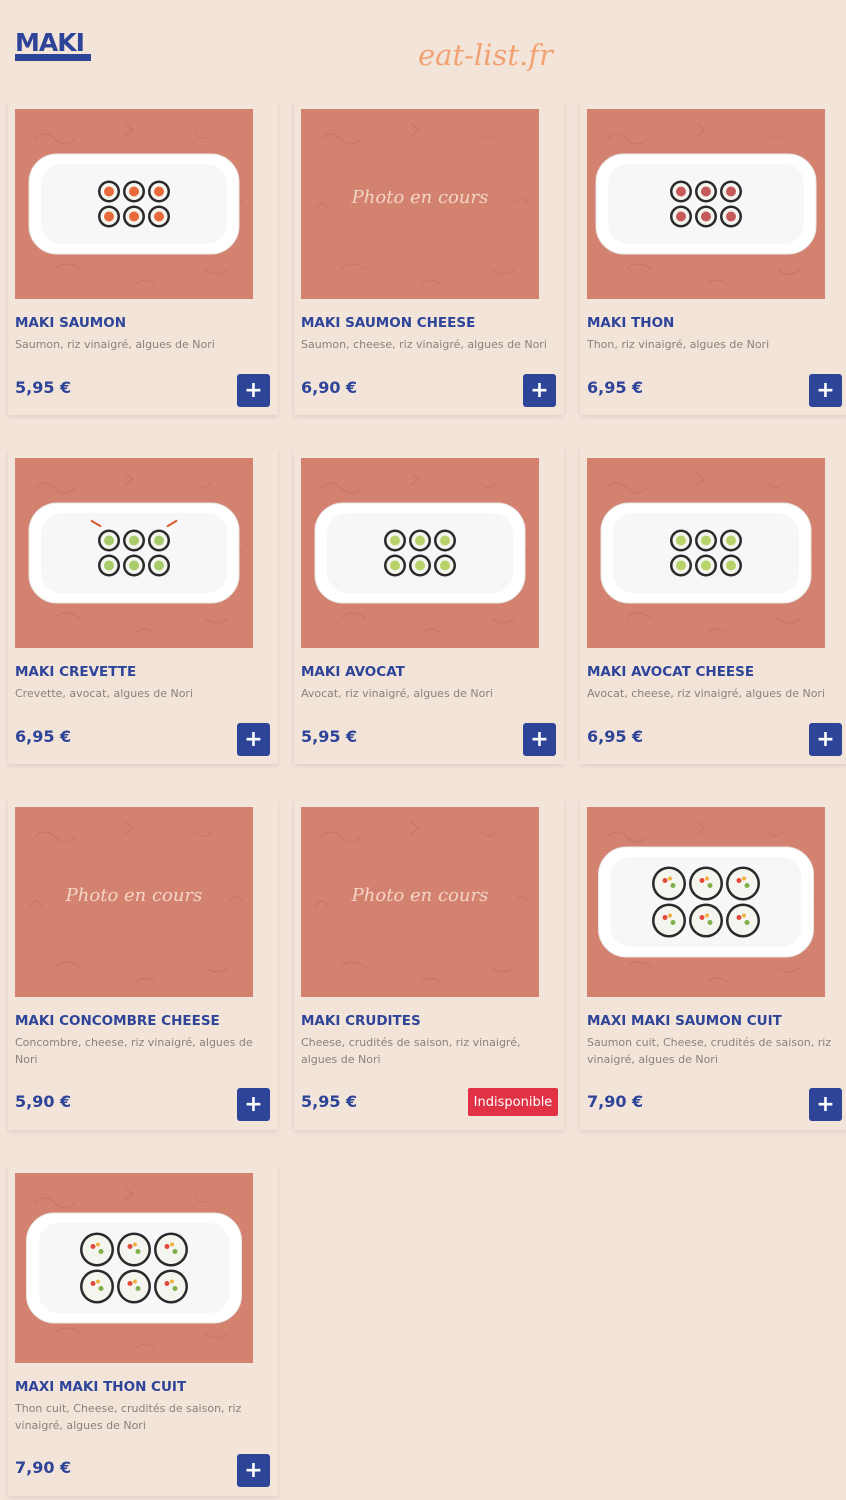 This screenshot has width=846, height=1500. What do you see at coordinates (53, 57) in the screenshot?
I see `section-title-underline` at bounding box center [53, 57].